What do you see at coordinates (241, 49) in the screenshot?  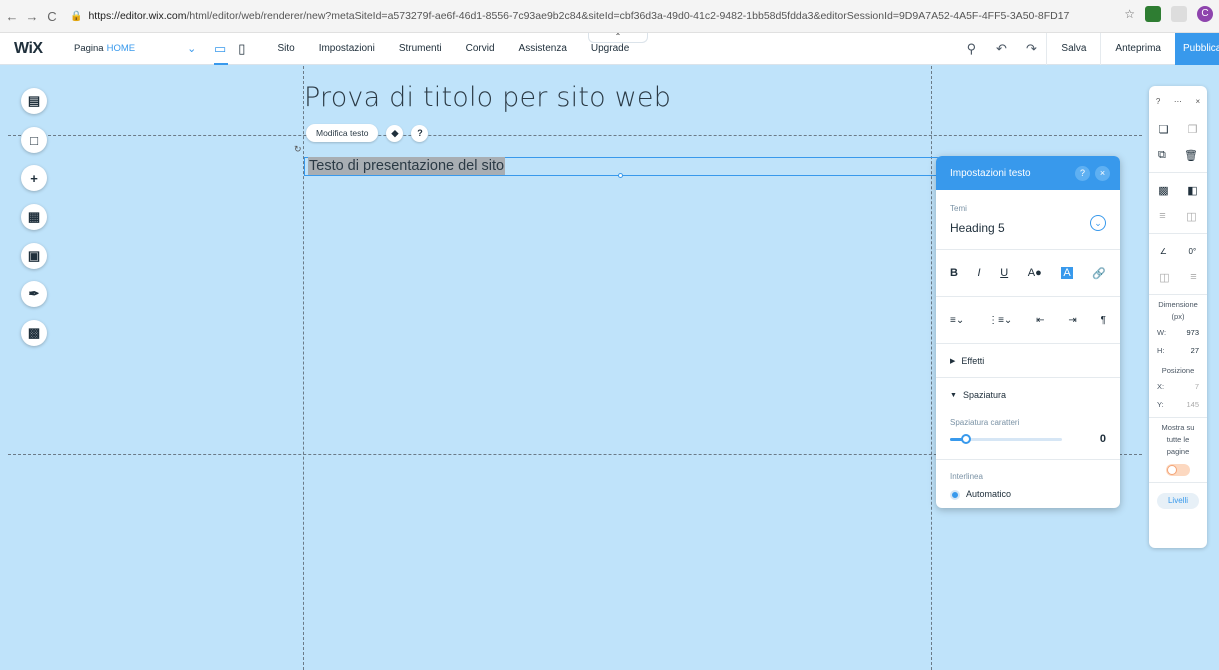 I see `mobile-icon: ▯` at bounding box center [241, 49].